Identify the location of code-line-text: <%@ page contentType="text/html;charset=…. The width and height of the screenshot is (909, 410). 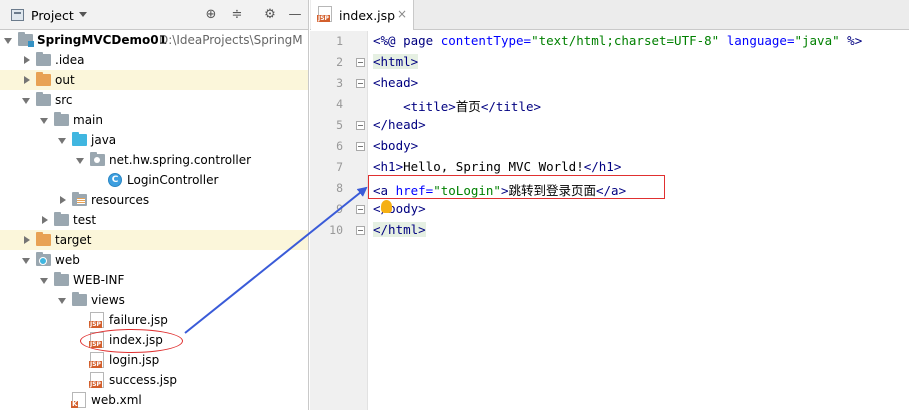
(617, 40).